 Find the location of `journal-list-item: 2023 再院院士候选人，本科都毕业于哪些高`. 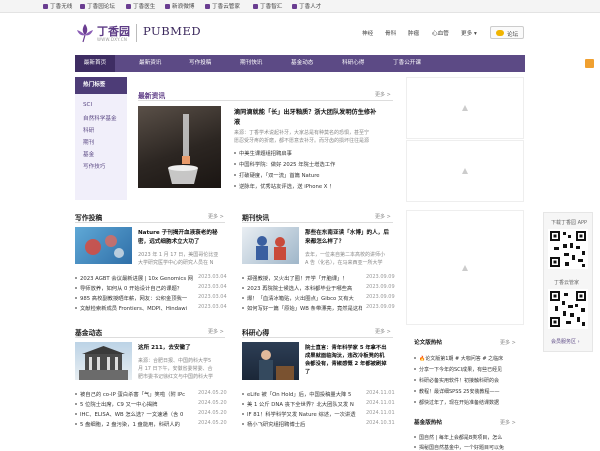

journal-list-item: 2023 再院院士候选人，本科都毕业于哪些高 is located at coordinates (297, 288).